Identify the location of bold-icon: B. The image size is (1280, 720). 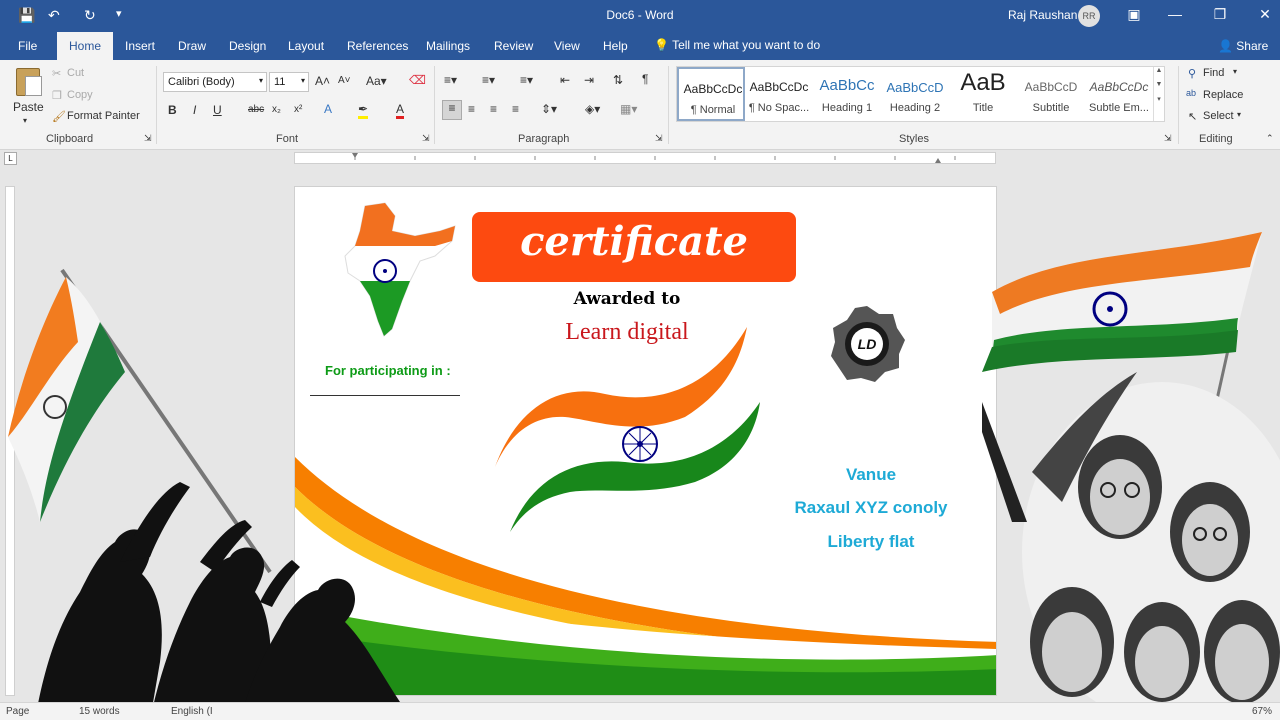
(172, 110).